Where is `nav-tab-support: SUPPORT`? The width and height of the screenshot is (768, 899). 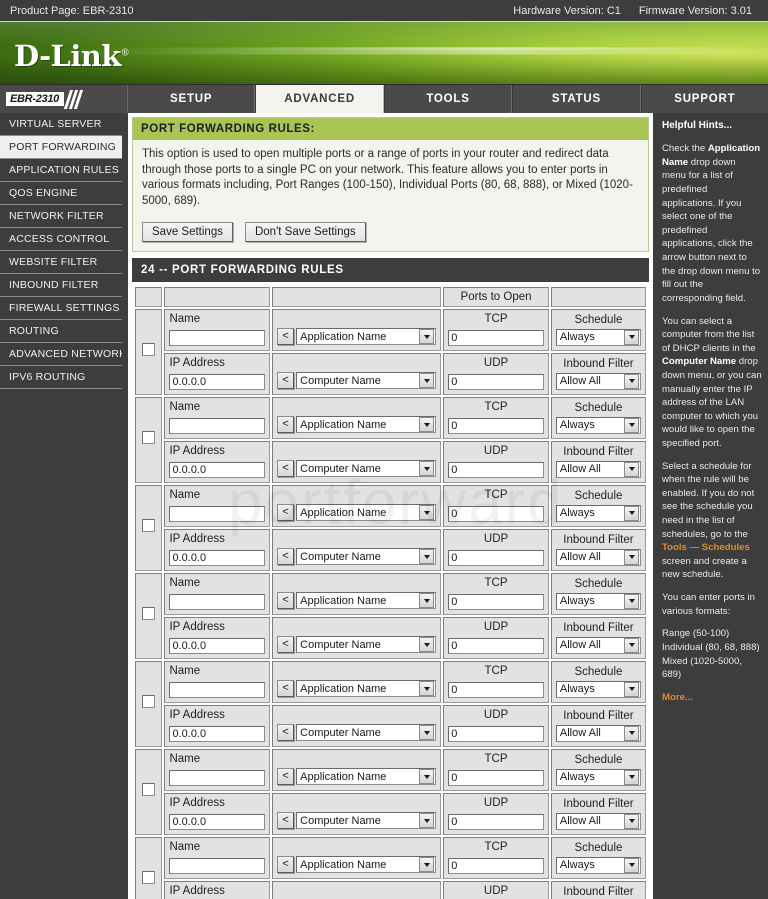 nav-tab-support: SUPPORT is located at coordinates (704, 99).